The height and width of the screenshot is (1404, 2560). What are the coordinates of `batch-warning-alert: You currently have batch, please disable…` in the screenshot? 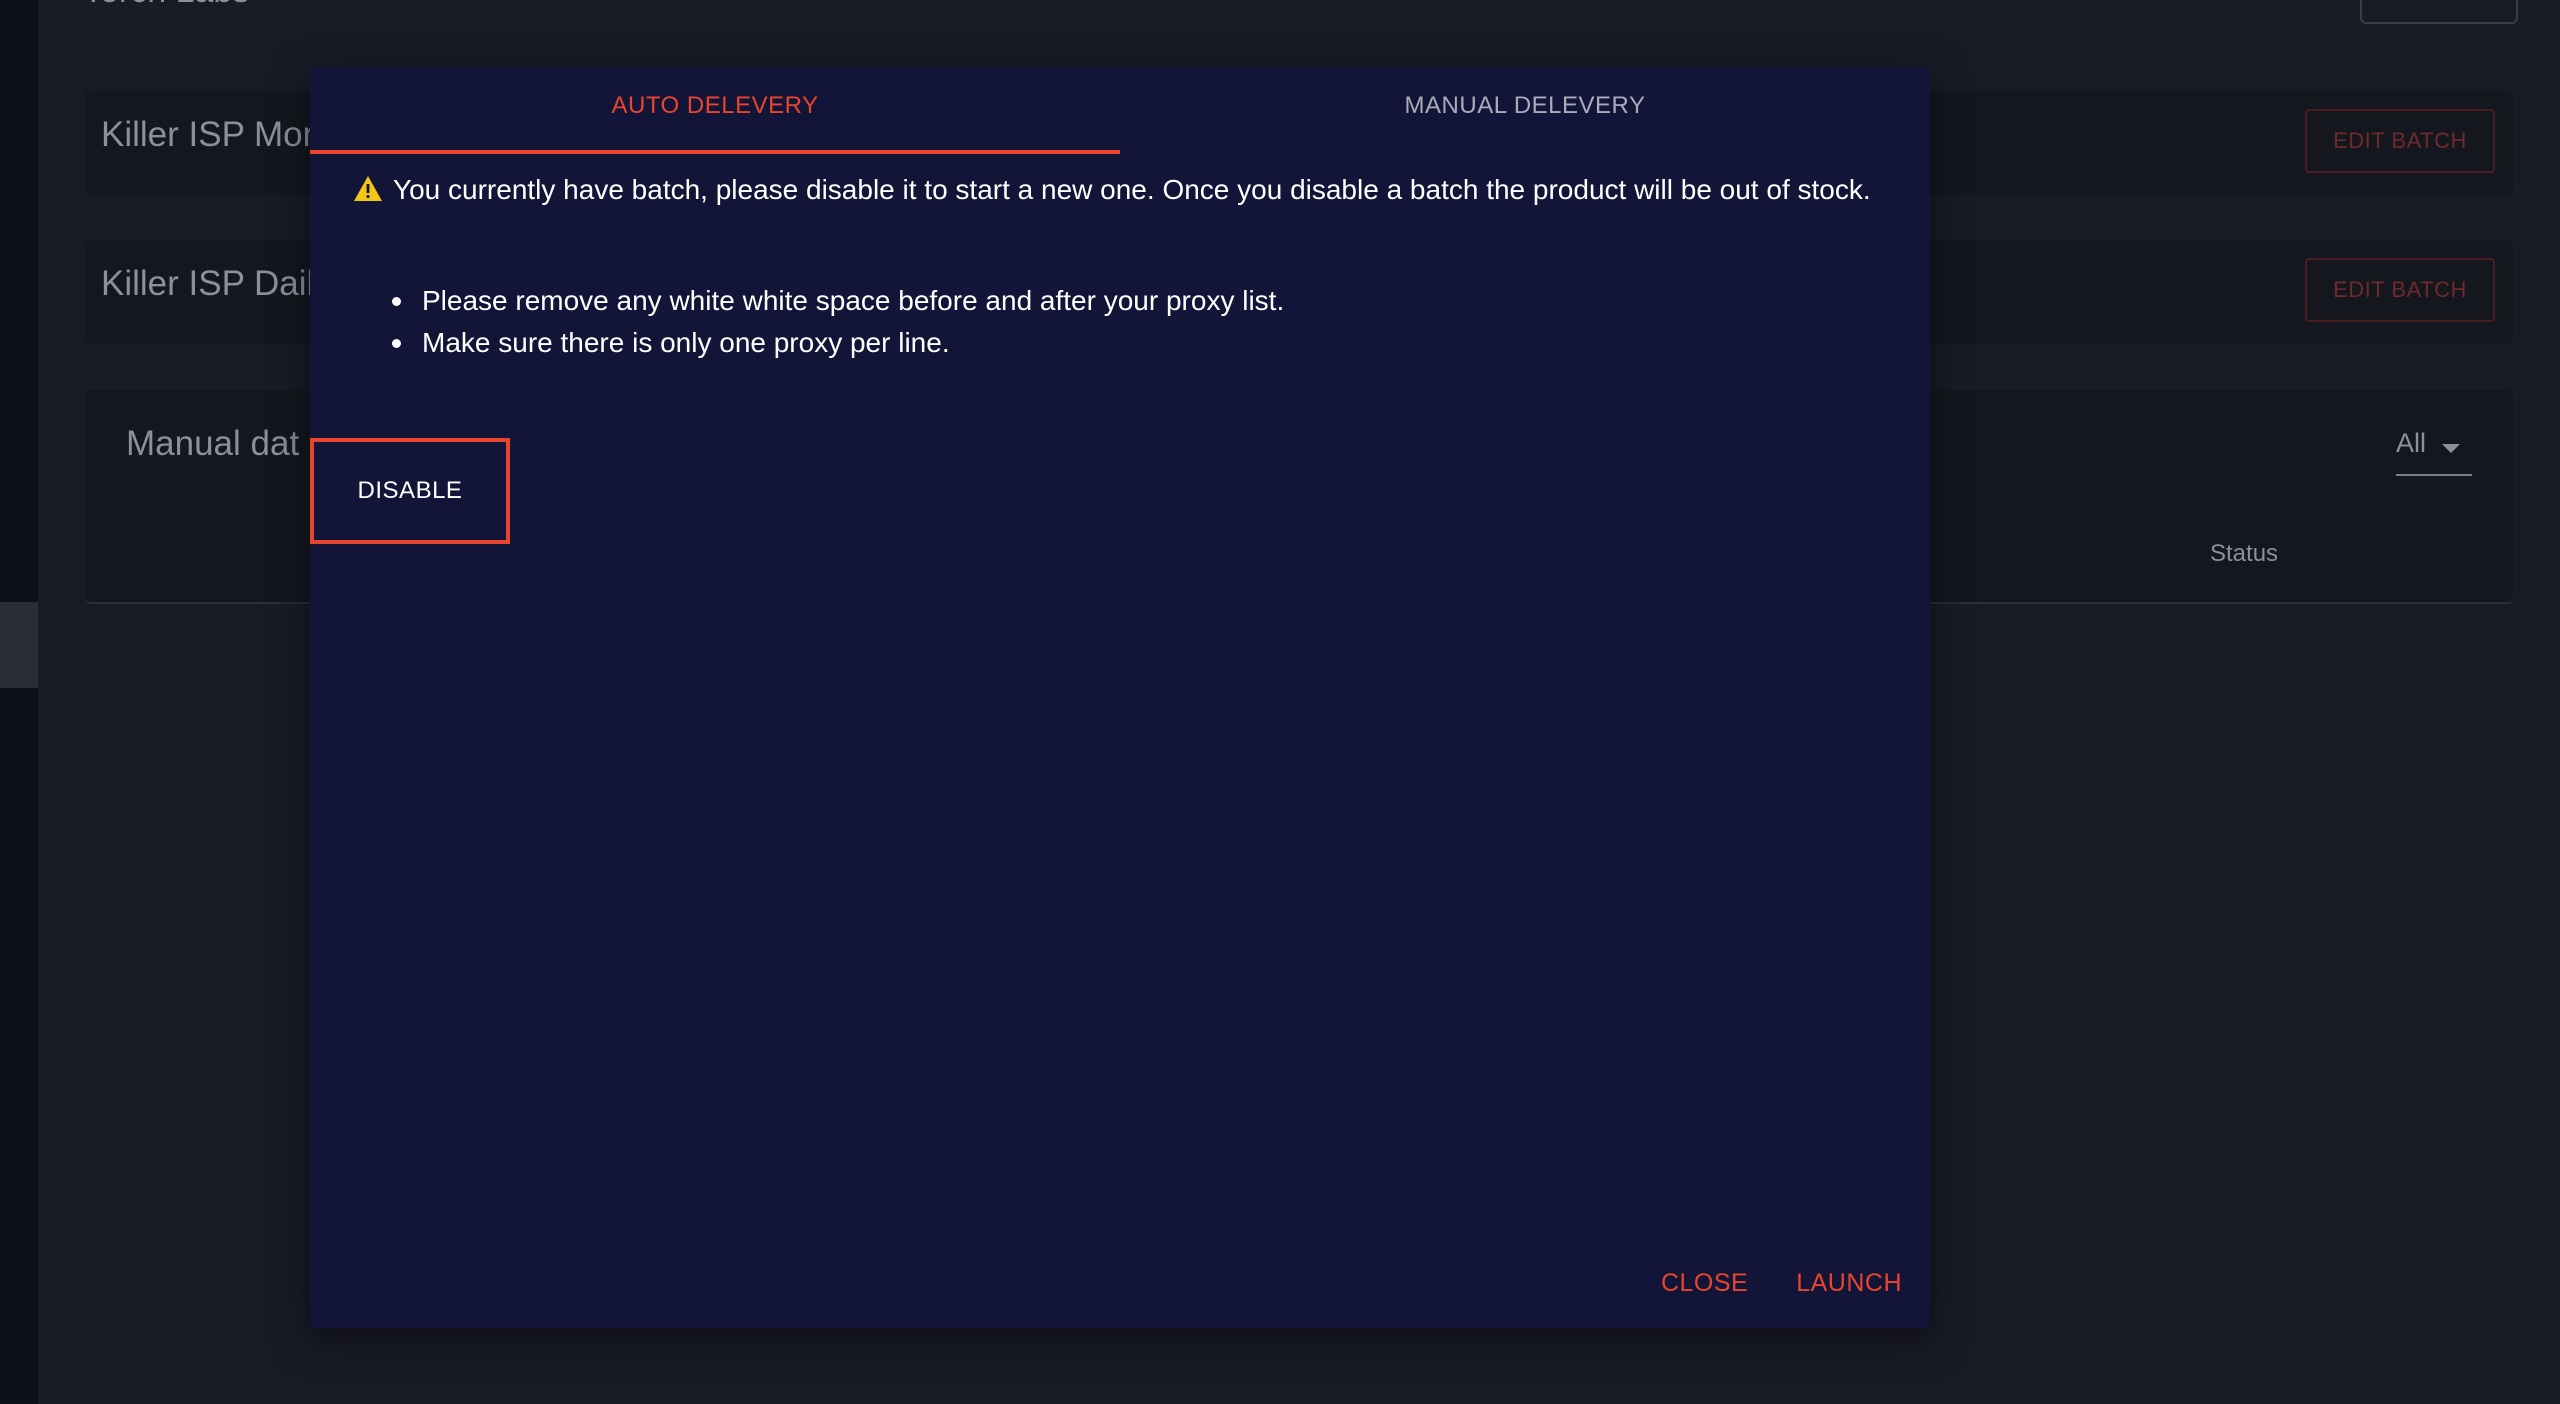 It's located at (1123, 191).